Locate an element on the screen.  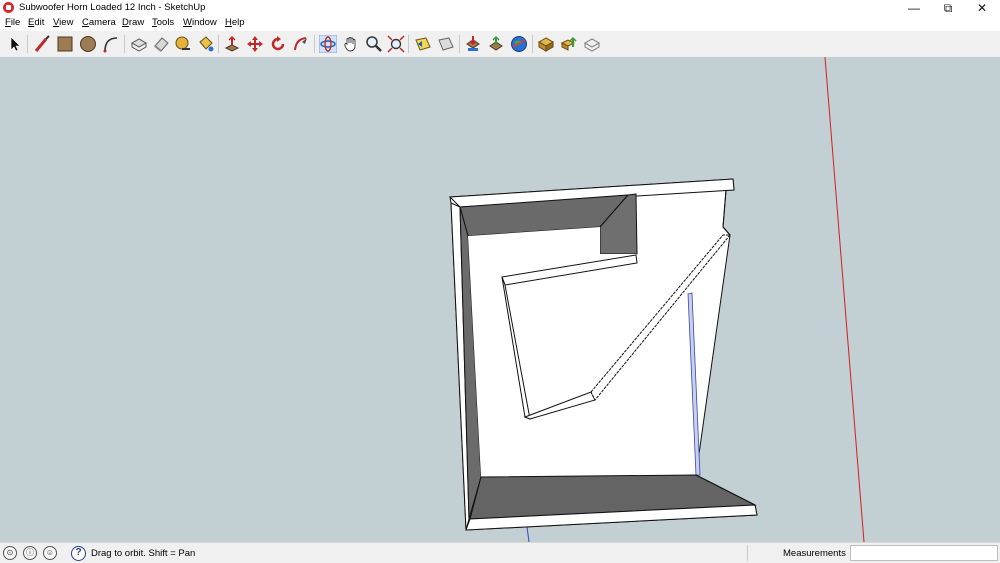
share-component-icon is located at coordinates (569, 44).